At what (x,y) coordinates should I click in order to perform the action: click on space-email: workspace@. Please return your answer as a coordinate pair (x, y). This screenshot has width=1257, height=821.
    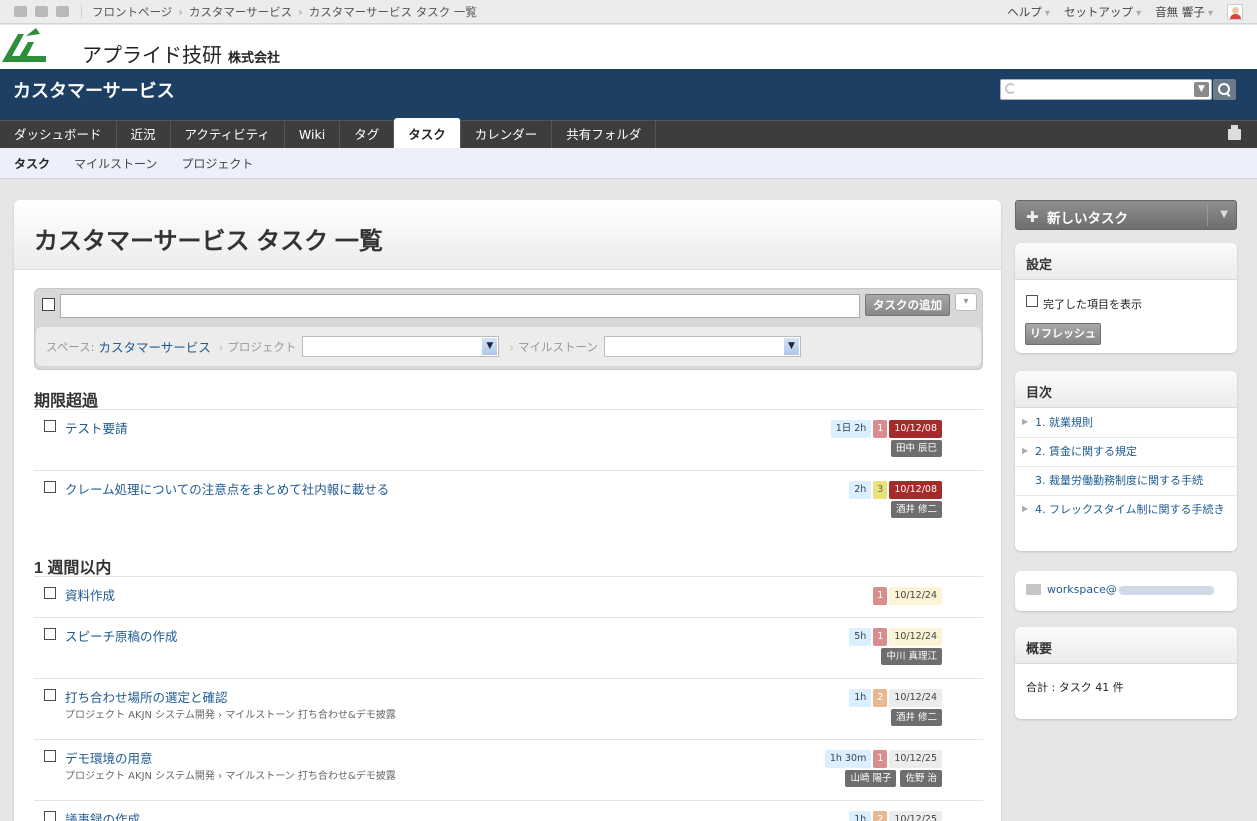
    Looking at the image, I should click on (1130, 589).